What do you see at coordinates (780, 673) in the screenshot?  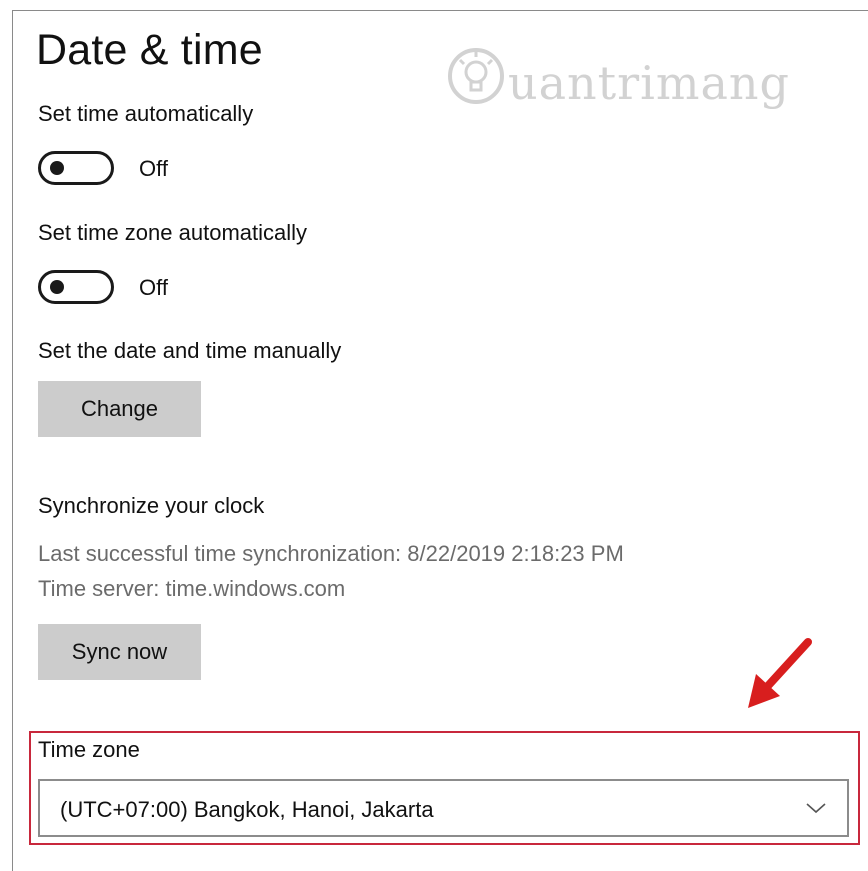 I see `red-arrow-icon` at bounding box center [780, 673].